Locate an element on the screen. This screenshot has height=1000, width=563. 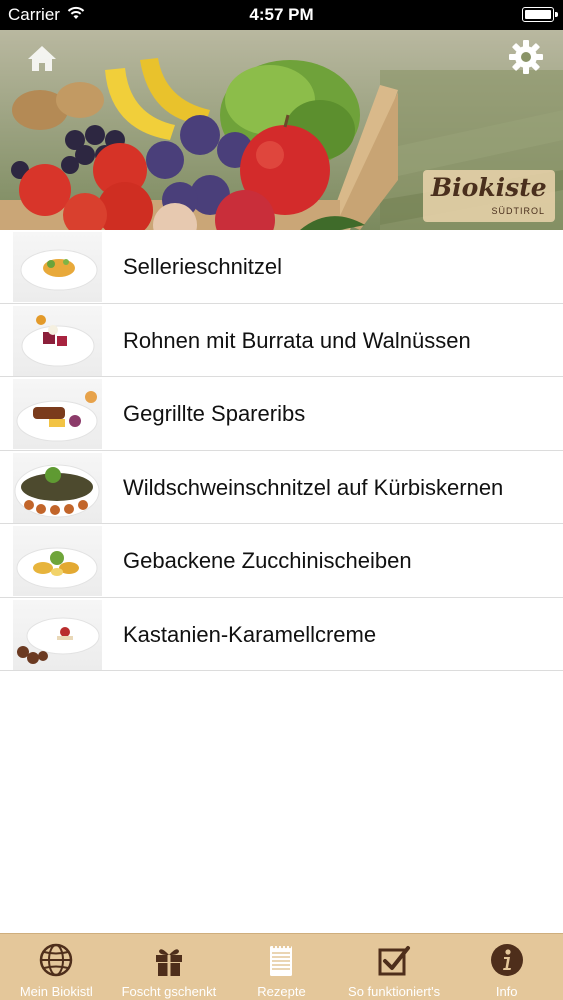
recipe-row-sellerieschnitzel: Sellerieschnitzel is located at coordinates (281, 267).